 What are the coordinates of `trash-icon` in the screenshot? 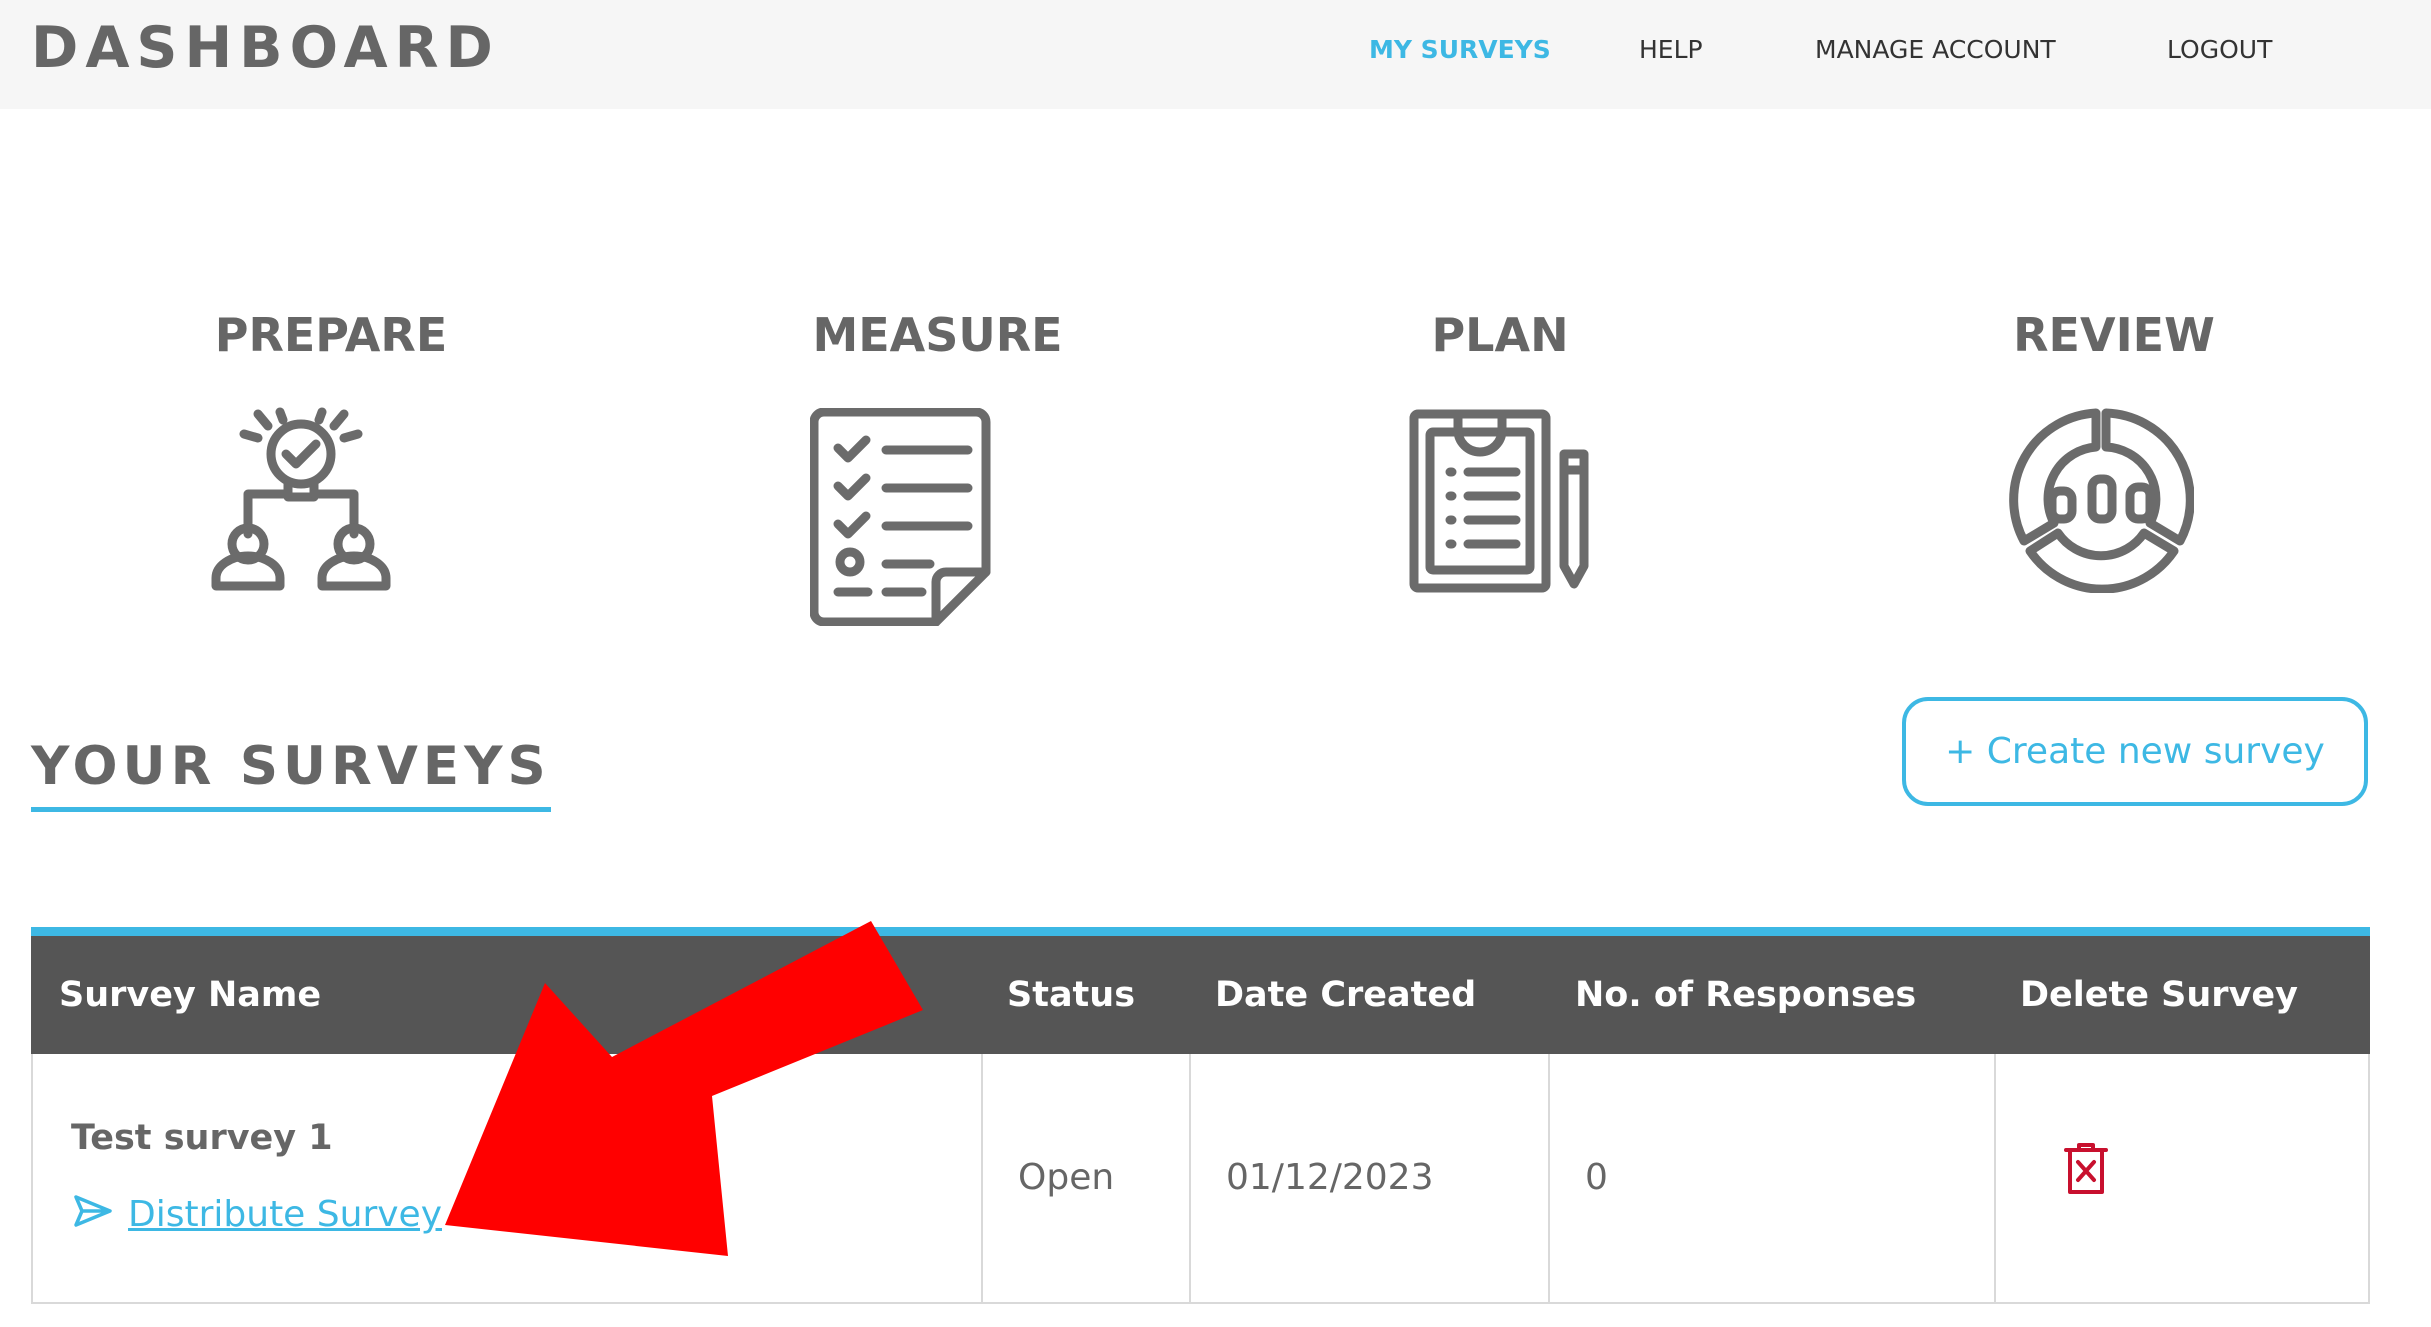 It's located at (2086, 1169).